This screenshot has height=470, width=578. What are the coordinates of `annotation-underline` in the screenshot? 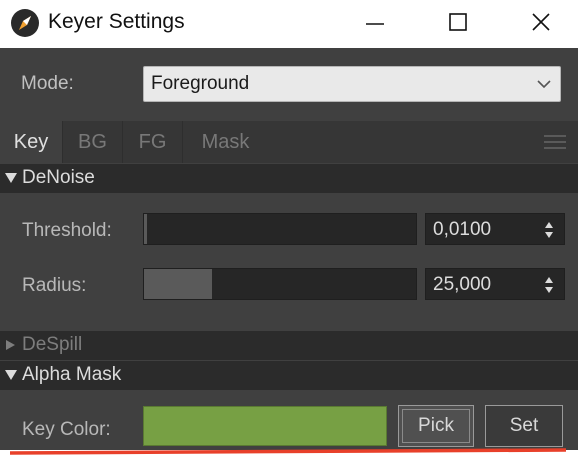 It's located at (288, 451).